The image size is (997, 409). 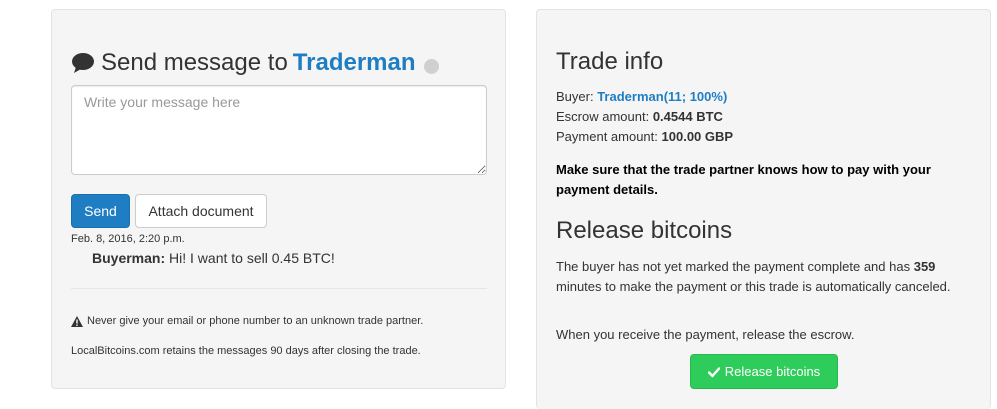 What do you see at coordinates (354, 63) in the screenshot?
I see `partner-name-link: Traderman` at bounding box center [354, 63].